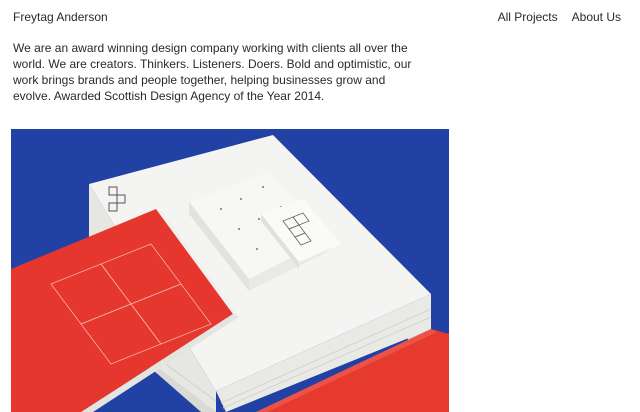  I want to click on brand-logo-link: Freytag Anderson, so click(60, 17).